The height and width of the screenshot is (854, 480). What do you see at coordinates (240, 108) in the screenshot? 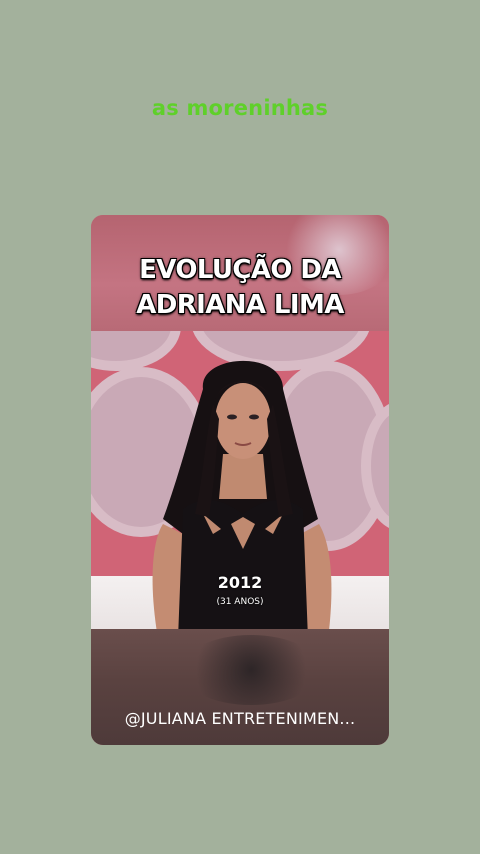
I see `story-caption: as moreninhas` at bounding box center [240, 108].